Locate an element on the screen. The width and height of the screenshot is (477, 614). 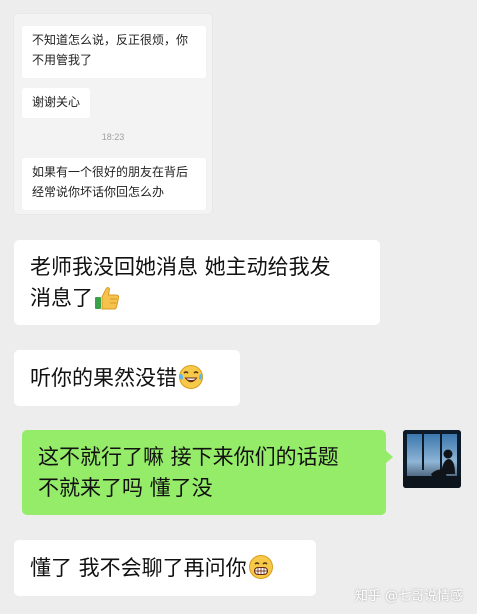
message-1-line2-row: 消息了 is located at coordinates (198, 301).